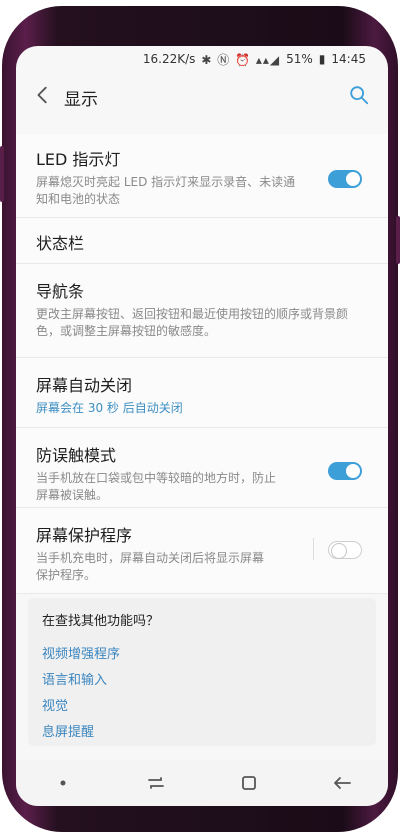 The height and width of the screenshot is (839, 400). I want to click on dot-icon, so click(63, 783).